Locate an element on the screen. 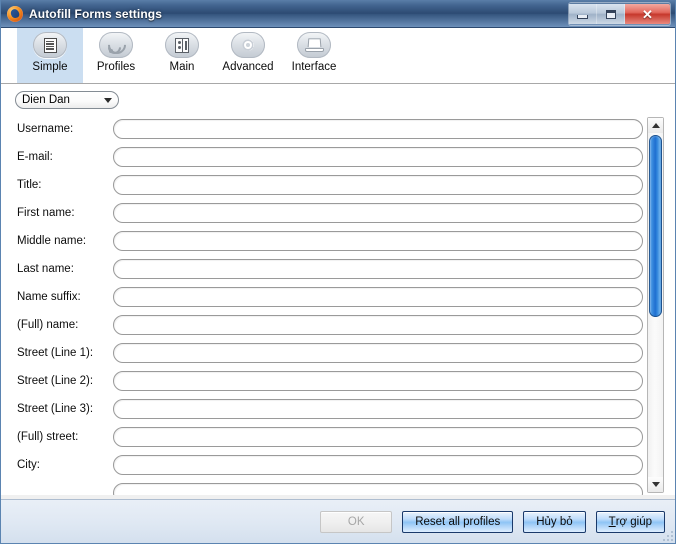 Image resolution: width=676 pixels, height=544 pixels. tab-interface: Interface is located at coordinates (314, 55).